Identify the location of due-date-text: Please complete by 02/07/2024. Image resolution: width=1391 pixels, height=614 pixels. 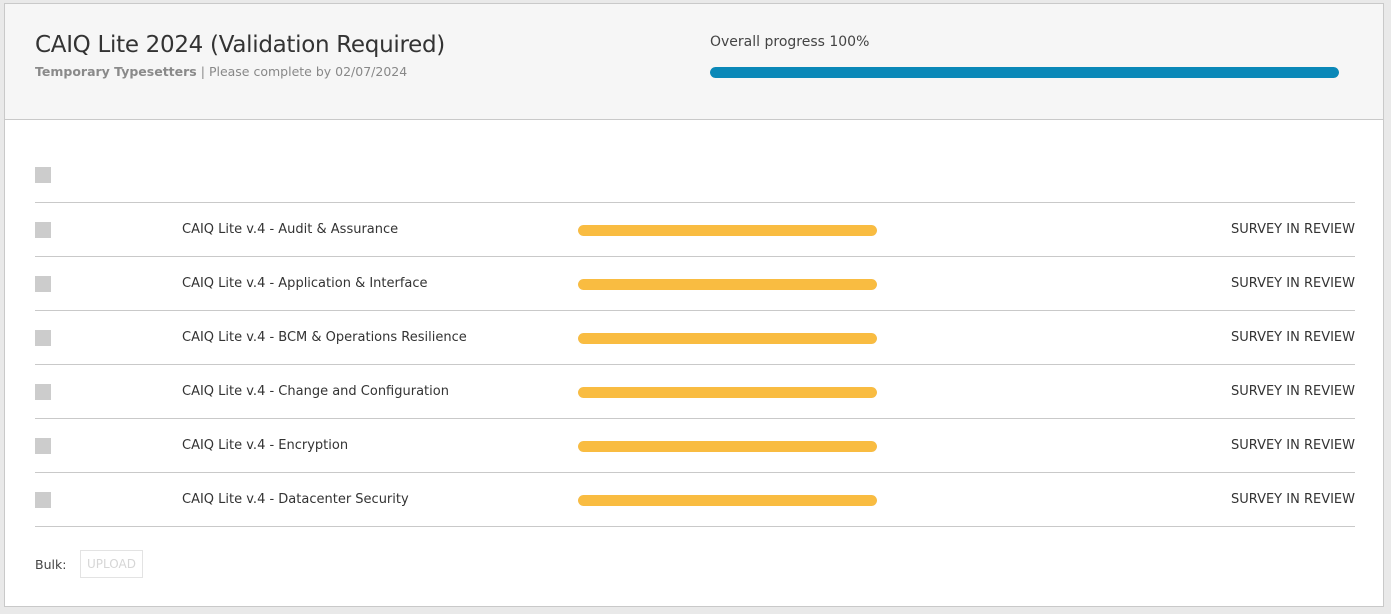
(308, 71).